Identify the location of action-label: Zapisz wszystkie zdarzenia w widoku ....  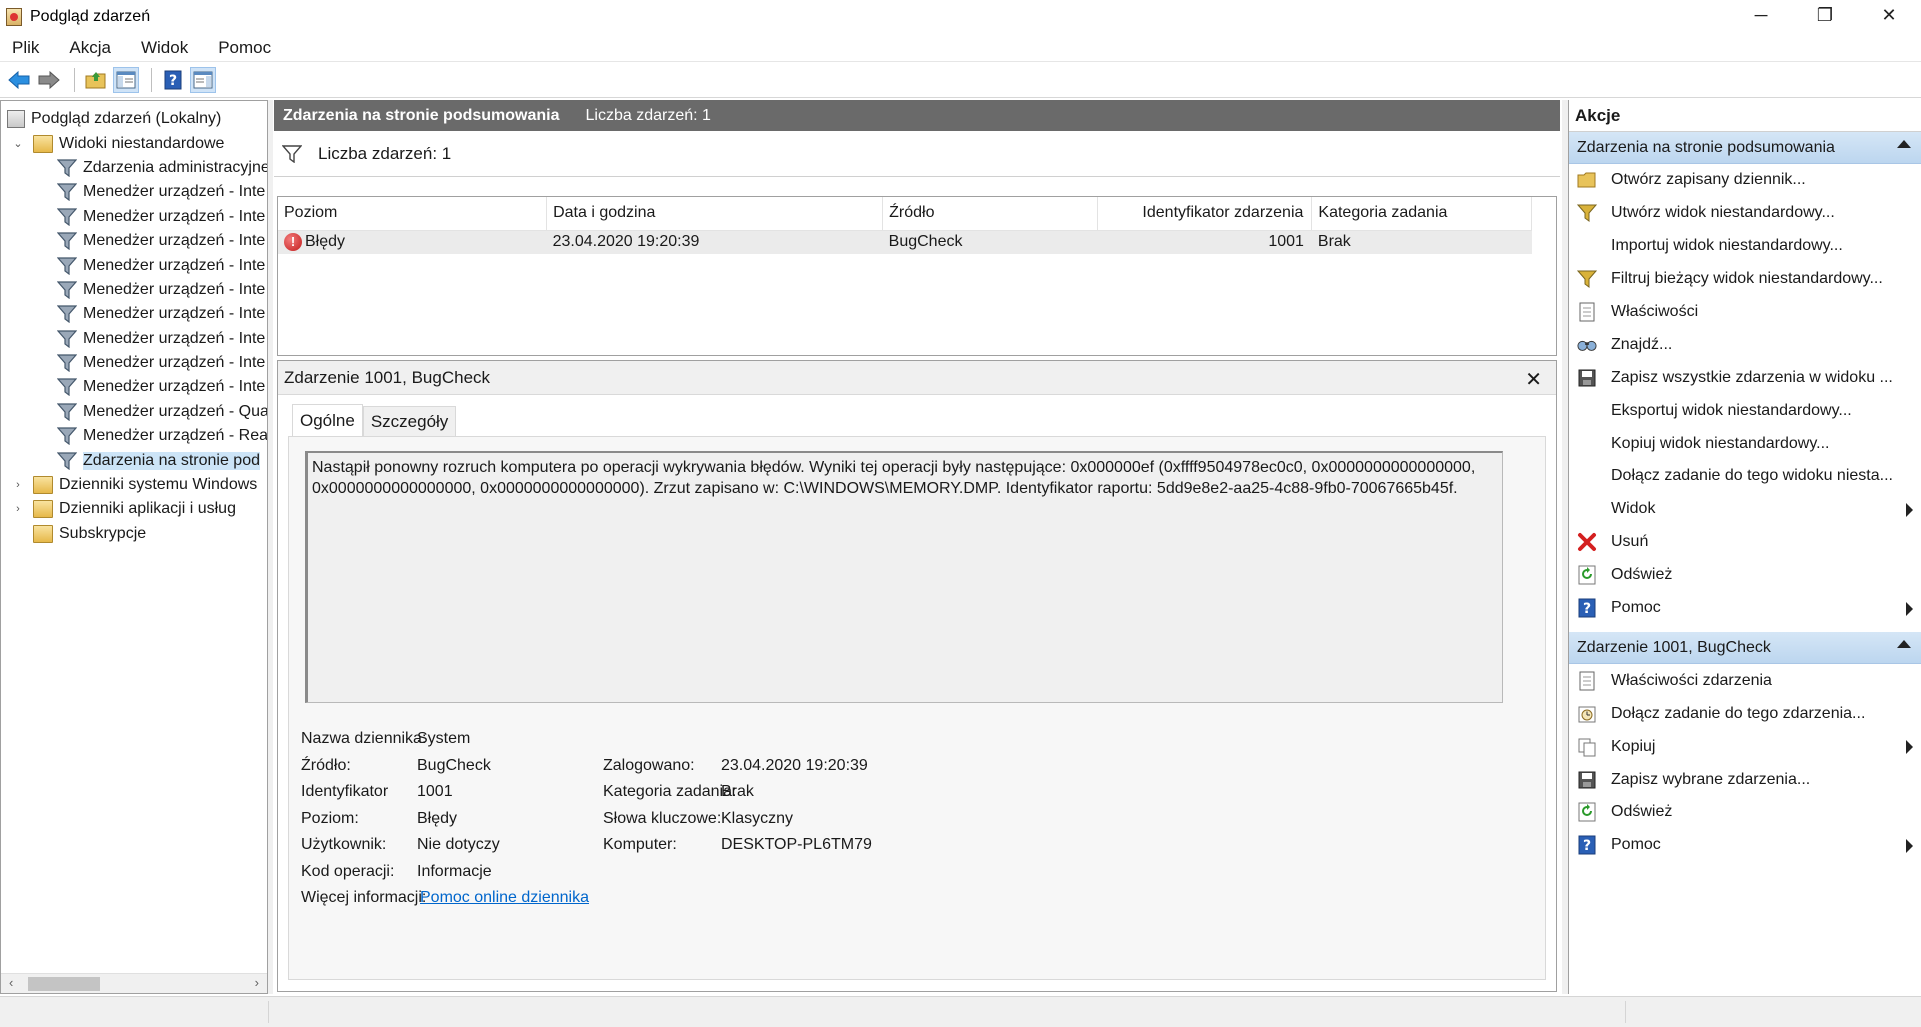
(1752, 377).